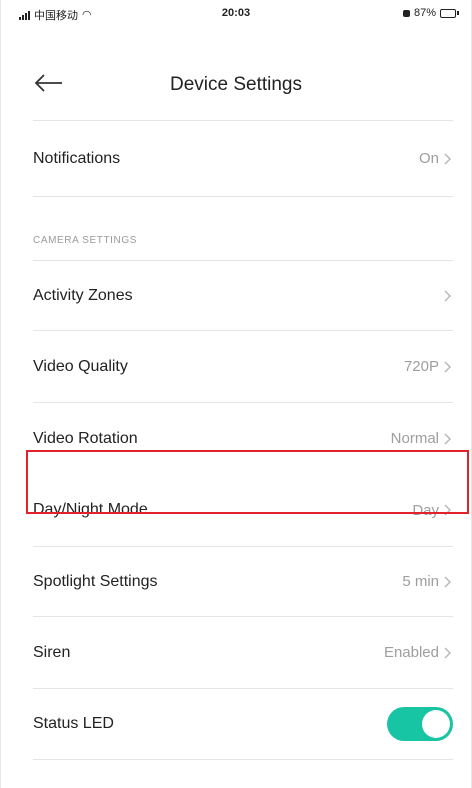 This screenshot has width=472, height=788. Describe the element at coordinates (243, 295) in the screenshot. I see `activity-zones-row: Activity Zones` at that location.